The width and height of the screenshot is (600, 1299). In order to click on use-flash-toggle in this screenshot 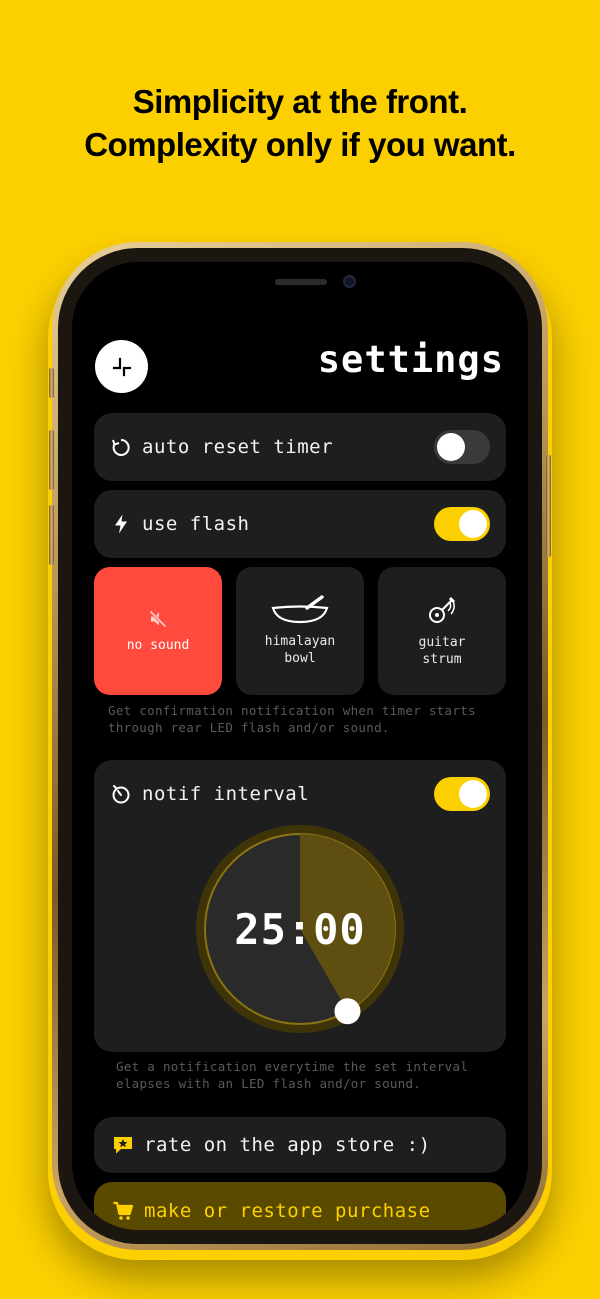, I will do `click(462, 524)`.